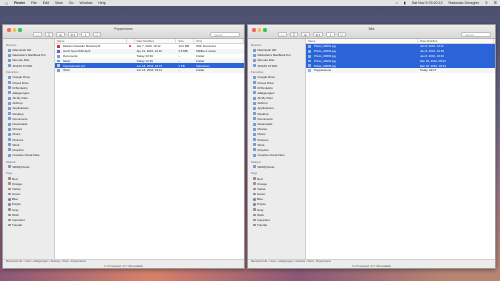 The height and width of the screenshot is (281, 500). Describe the element at coordinates (400, 51) in the screenshot. I see `file-row: Photo_00002.jpg Jan 8, 2016, 16:39` at that location.